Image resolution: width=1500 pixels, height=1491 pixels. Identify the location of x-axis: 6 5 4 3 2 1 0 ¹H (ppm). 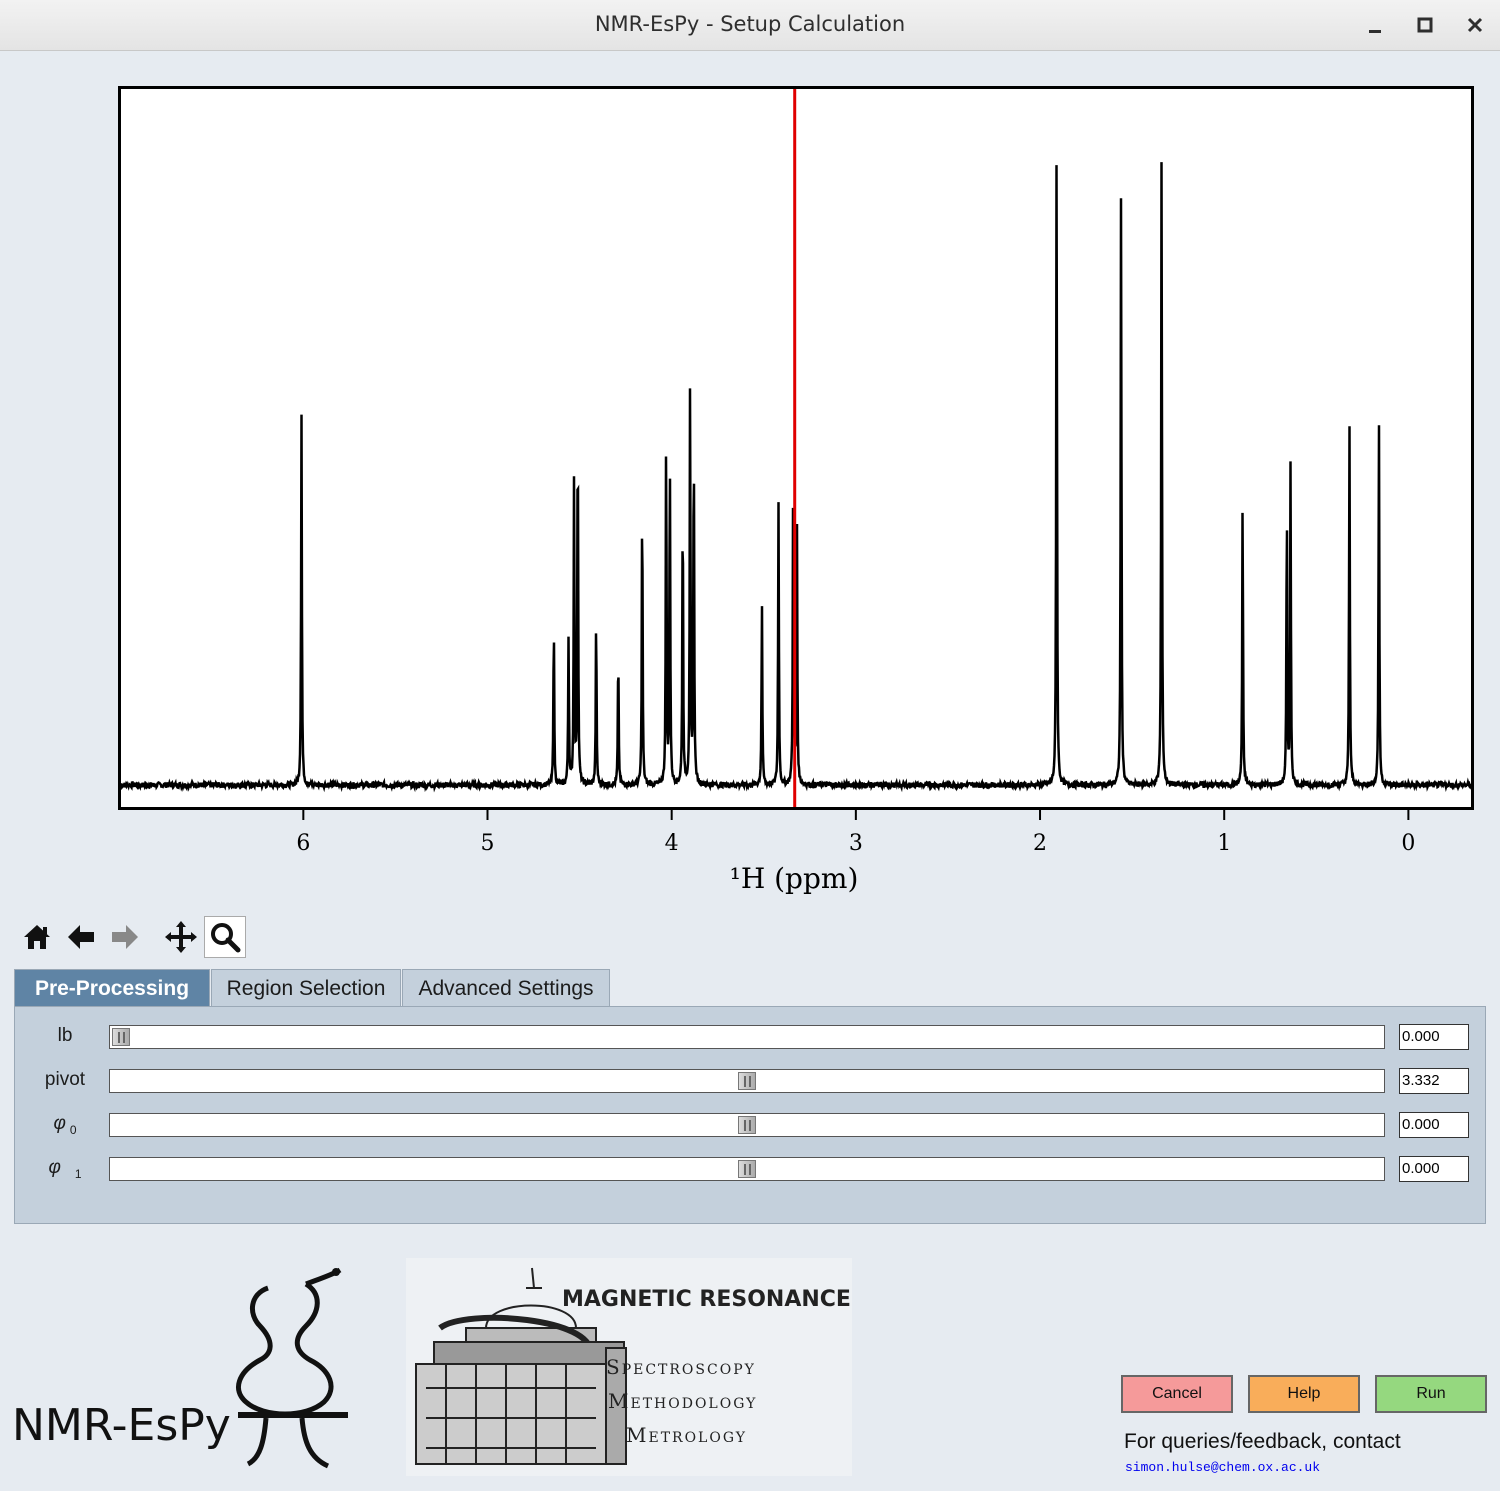
(855, 852).